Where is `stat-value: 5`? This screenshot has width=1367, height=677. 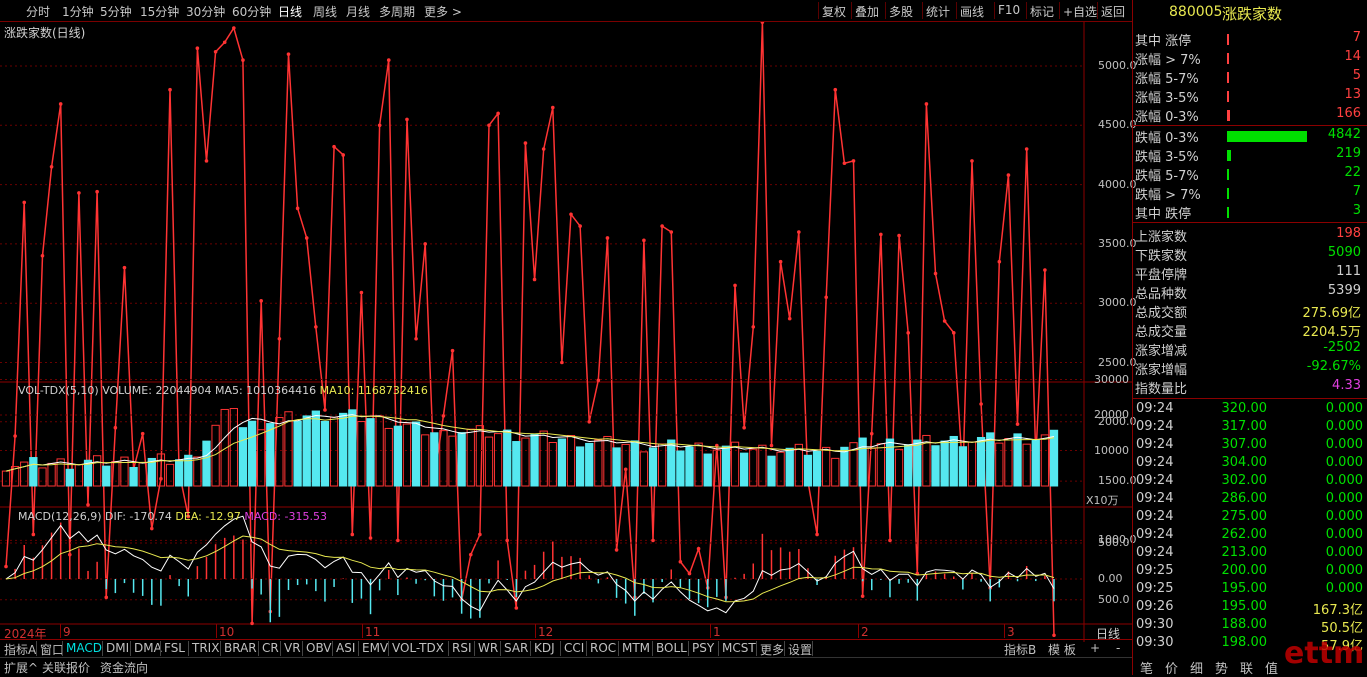
stat-value: 5 is located at coordinates (1356, 75).